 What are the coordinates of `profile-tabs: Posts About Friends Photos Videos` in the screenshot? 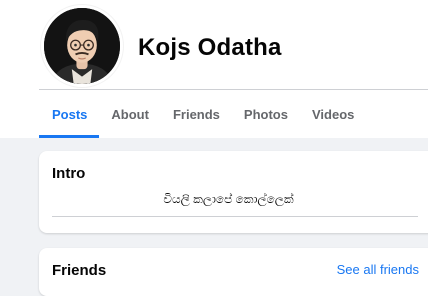 It's located at (202, 114).